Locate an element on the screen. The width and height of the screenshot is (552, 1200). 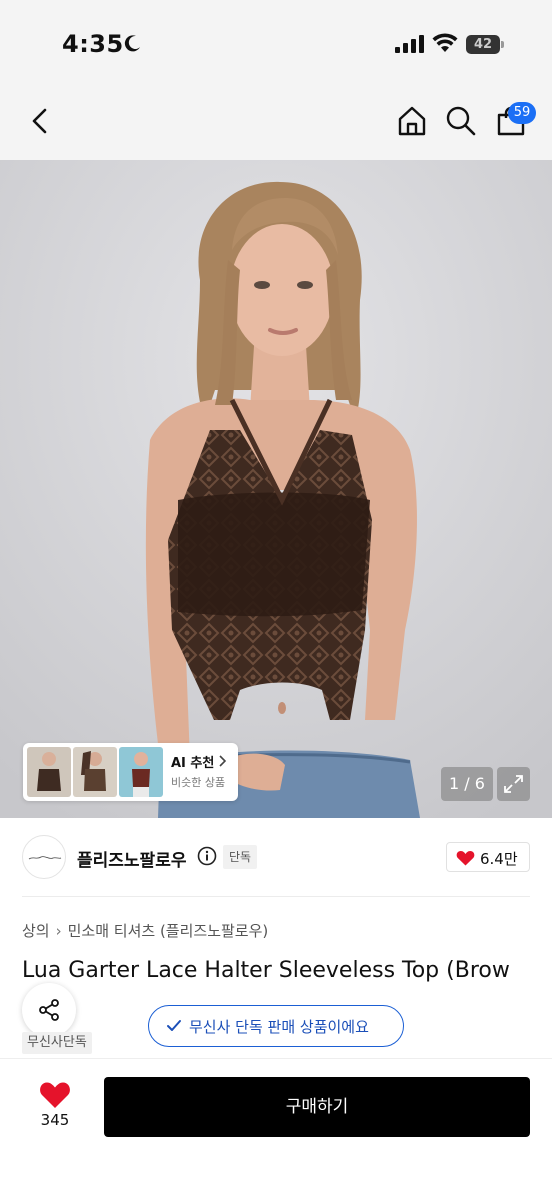
cart-count-badge: 59 is located at coordinates (522, 113).